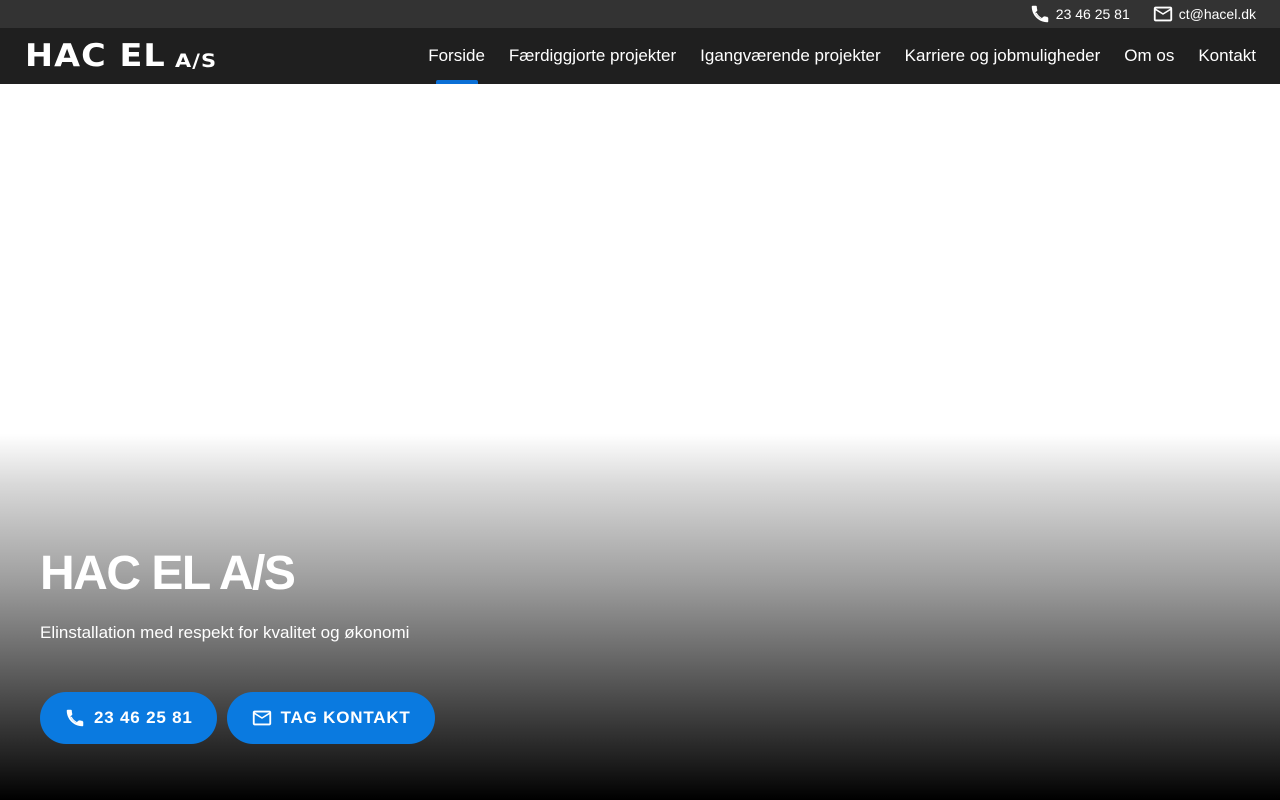 The width and height of the screenshot is (1280, 800). What do you see at coordinates (143, 717) in the screenshot?
I see `call-button-label: 23 46 25 81` at bounding box center [143, 717].